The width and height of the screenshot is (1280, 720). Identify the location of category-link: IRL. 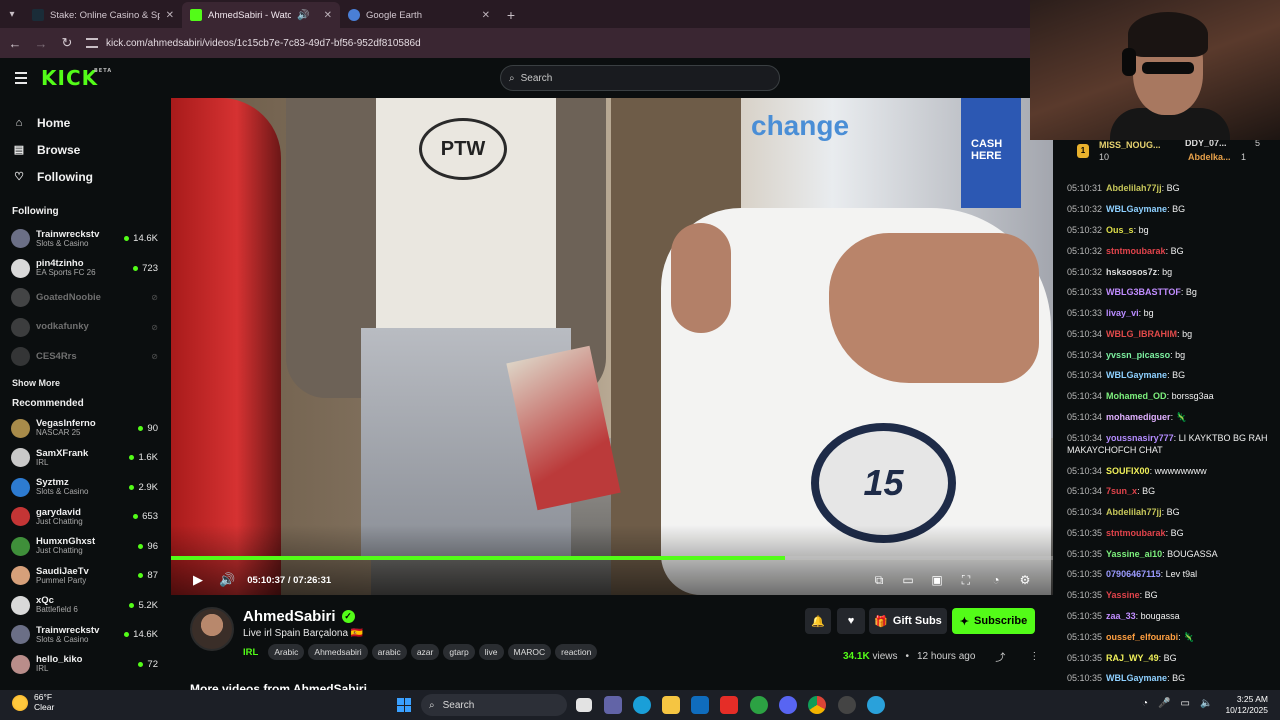
(250, 652).